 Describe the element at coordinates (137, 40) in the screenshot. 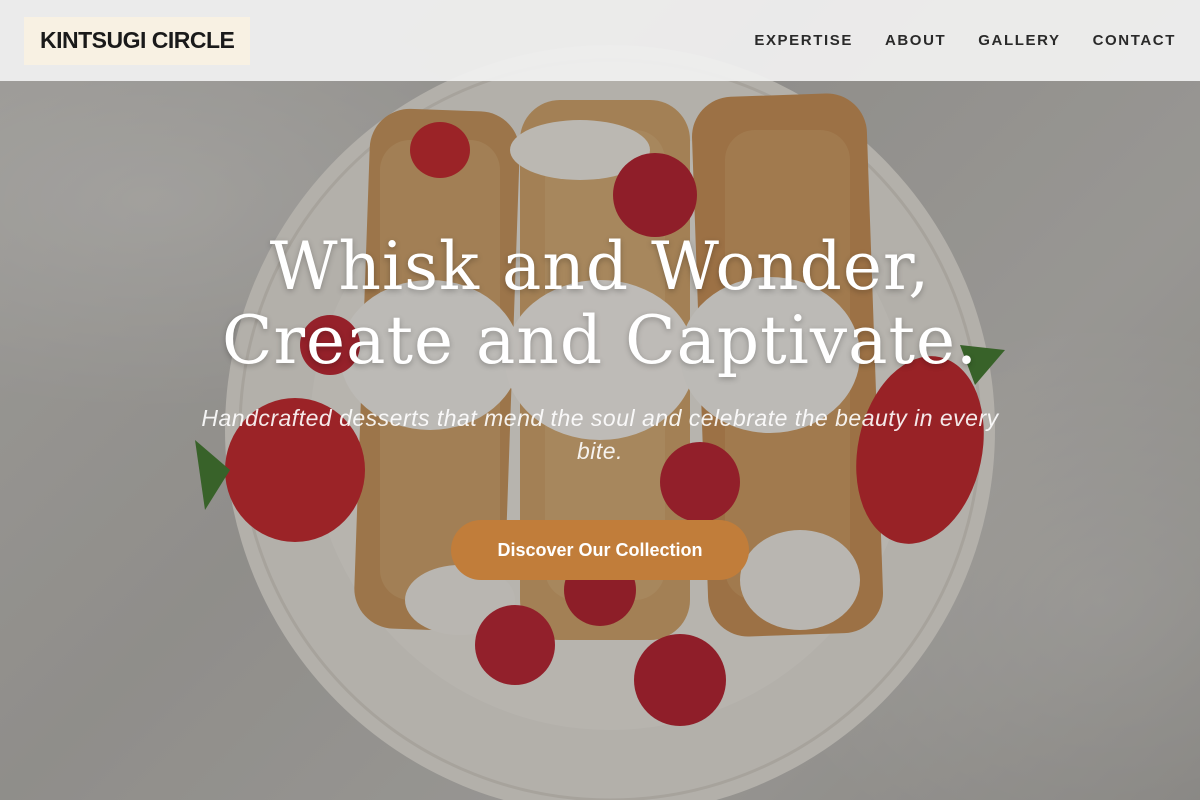

I see `site-logo: KINTSUGI CIRCLE` at that location.